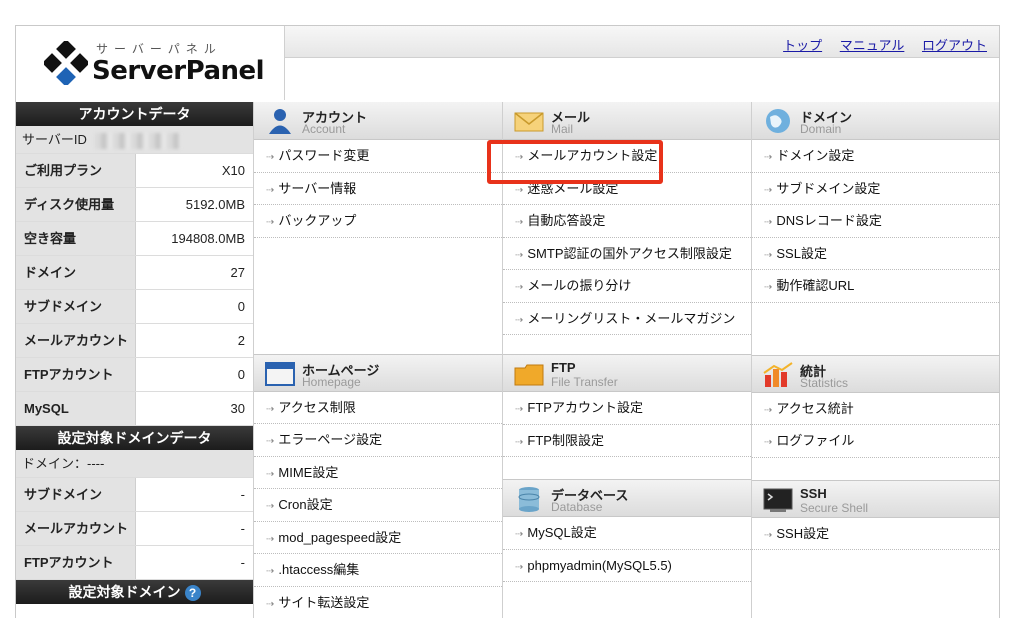 This screenshot has width=1014, height=618. I want to click on row-label: 空き容量, so click(76, 238).